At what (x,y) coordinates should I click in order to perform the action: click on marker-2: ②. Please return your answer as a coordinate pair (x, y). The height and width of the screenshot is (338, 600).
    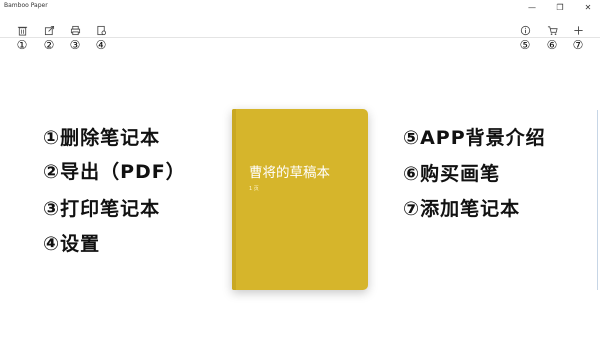
    Looking at the image, I should click on (49, 45).